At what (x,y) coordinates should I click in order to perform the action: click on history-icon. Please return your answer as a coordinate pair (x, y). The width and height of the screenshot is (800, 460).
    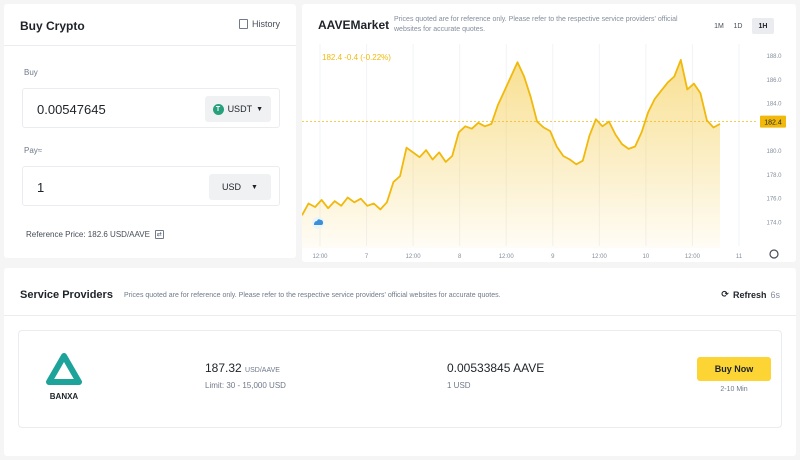
    Looking at the image, I should click on (243, 24).